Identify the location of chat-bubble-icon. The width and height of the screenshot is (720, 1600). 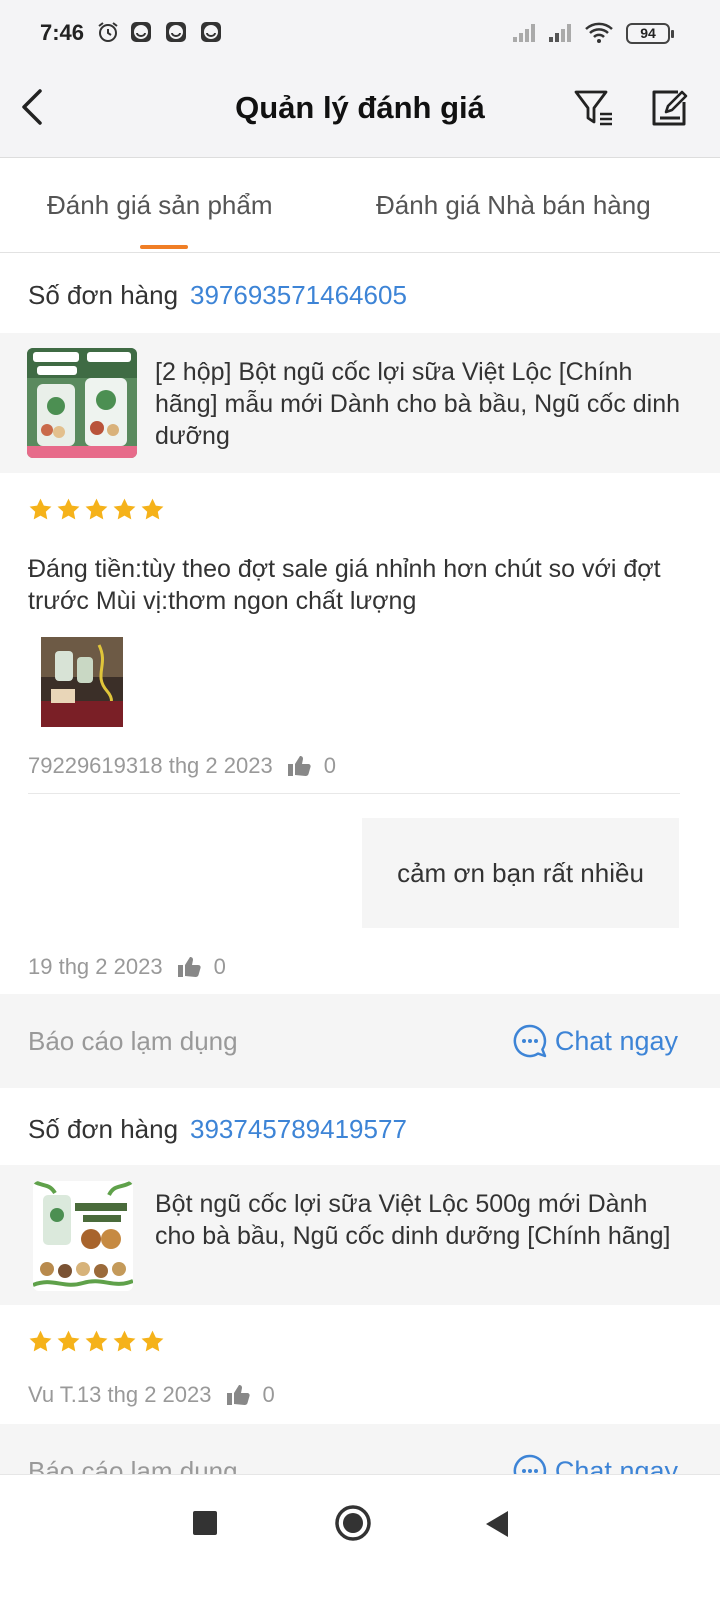
(530, 1041).